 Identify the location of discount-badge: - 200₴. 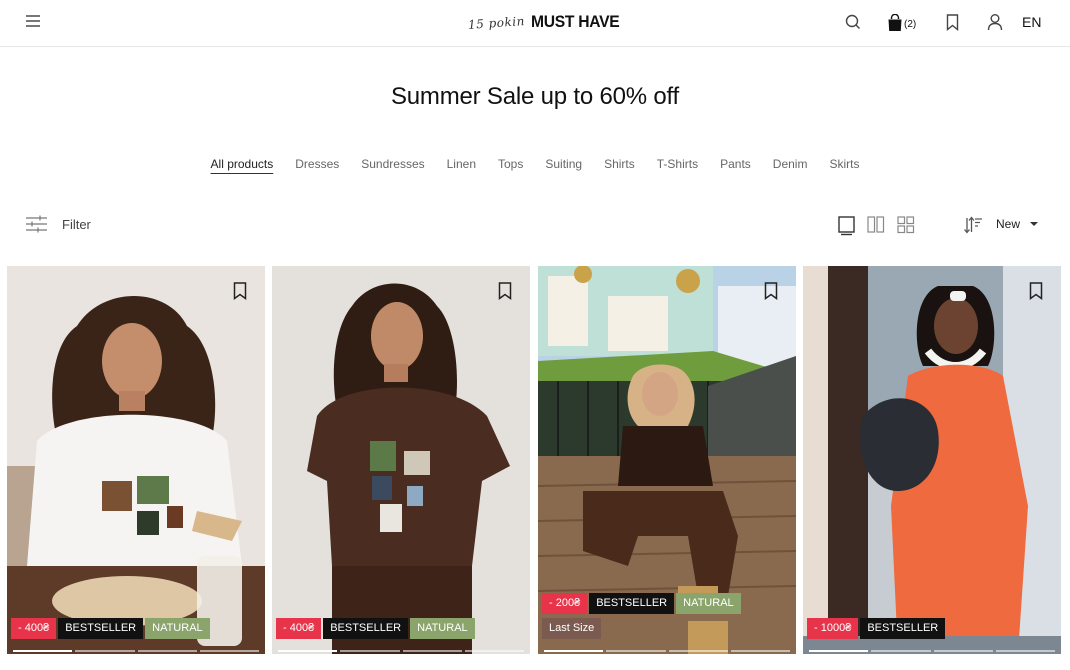
(565, 603).